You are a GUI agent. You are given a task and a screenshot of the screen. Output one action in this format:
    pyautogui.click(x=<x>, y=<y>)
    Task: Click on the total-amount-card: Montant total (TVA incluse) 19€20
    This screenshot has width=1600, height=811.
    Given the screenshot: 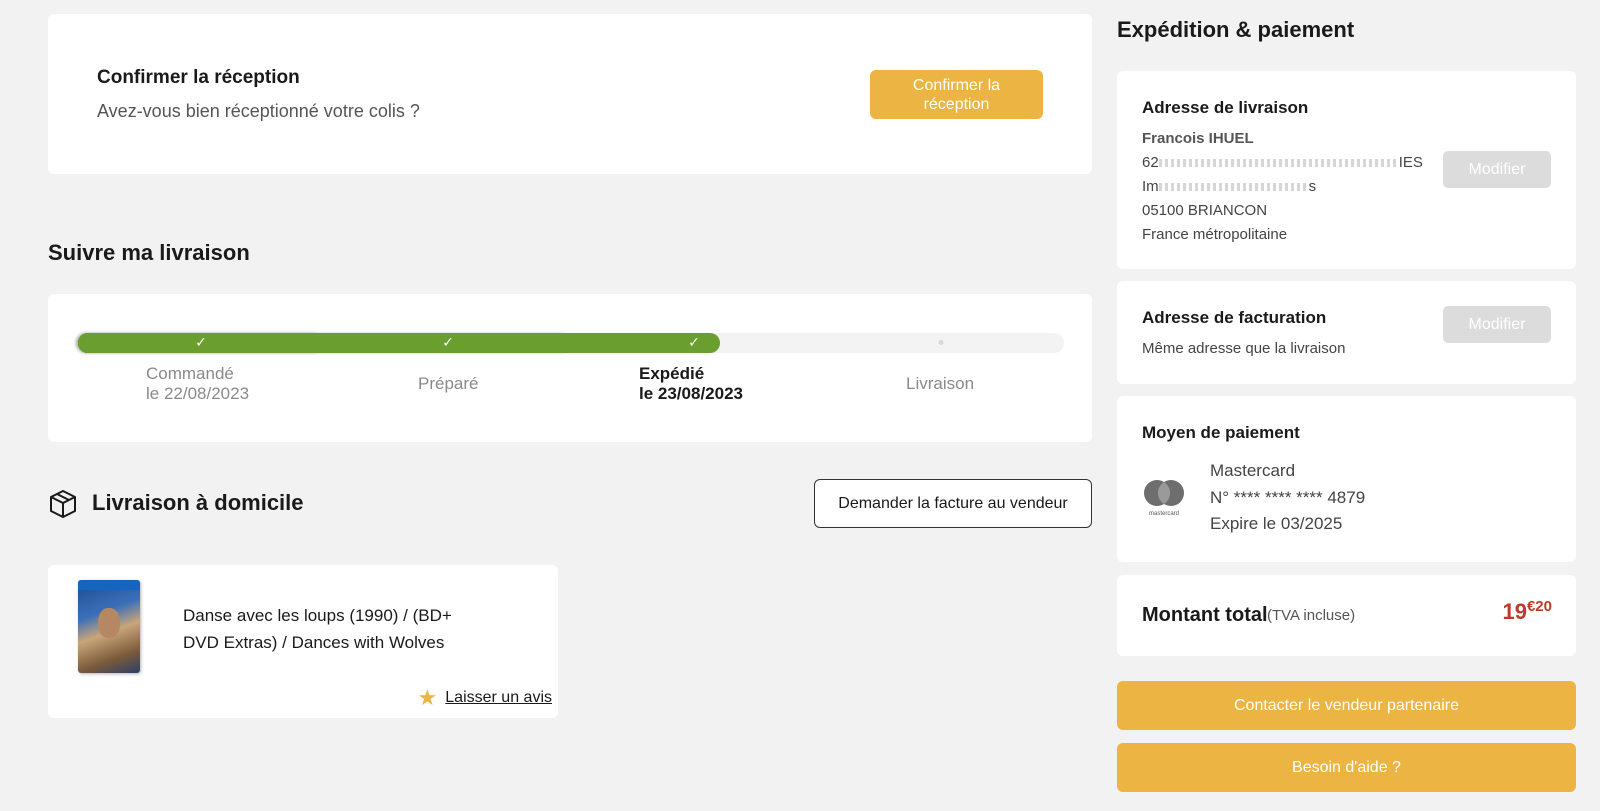 What is the action you would take?
    pyautogui.click(x=1346, y=615)
    